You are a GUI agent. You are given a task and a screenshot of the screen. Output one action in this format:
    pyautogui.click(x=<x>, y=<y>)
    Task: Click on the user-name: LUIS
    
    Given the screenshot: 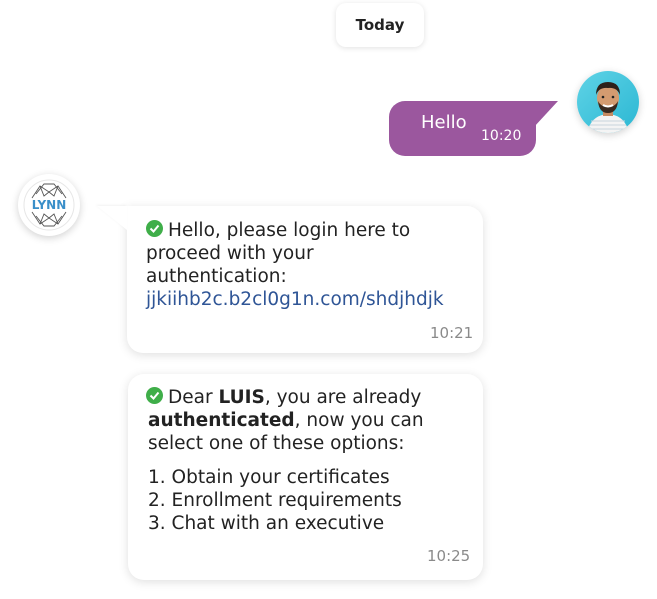 What is the action you would take?
    pyautogui.click(x=241, y=397)
    